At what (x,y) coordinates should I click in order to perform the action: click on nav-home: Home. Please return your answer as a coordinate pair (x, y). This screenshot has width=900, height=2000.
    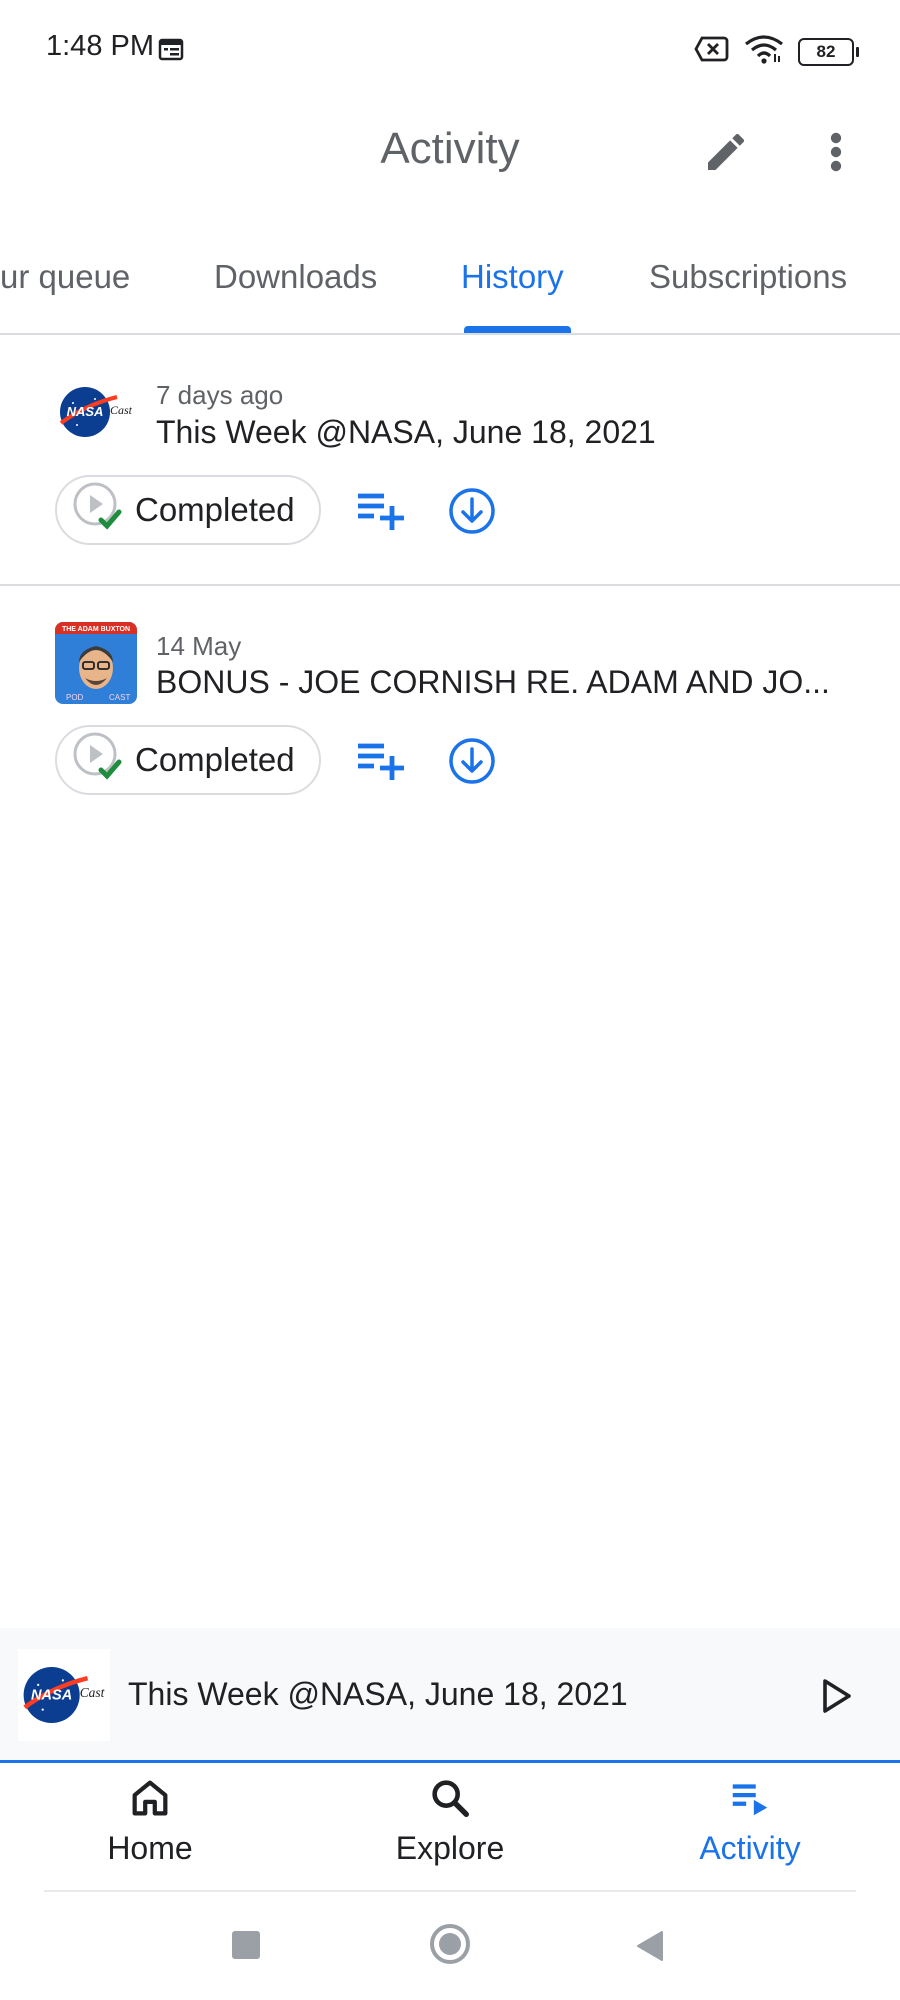
    Looking at the image, I should click on (150, 1821).